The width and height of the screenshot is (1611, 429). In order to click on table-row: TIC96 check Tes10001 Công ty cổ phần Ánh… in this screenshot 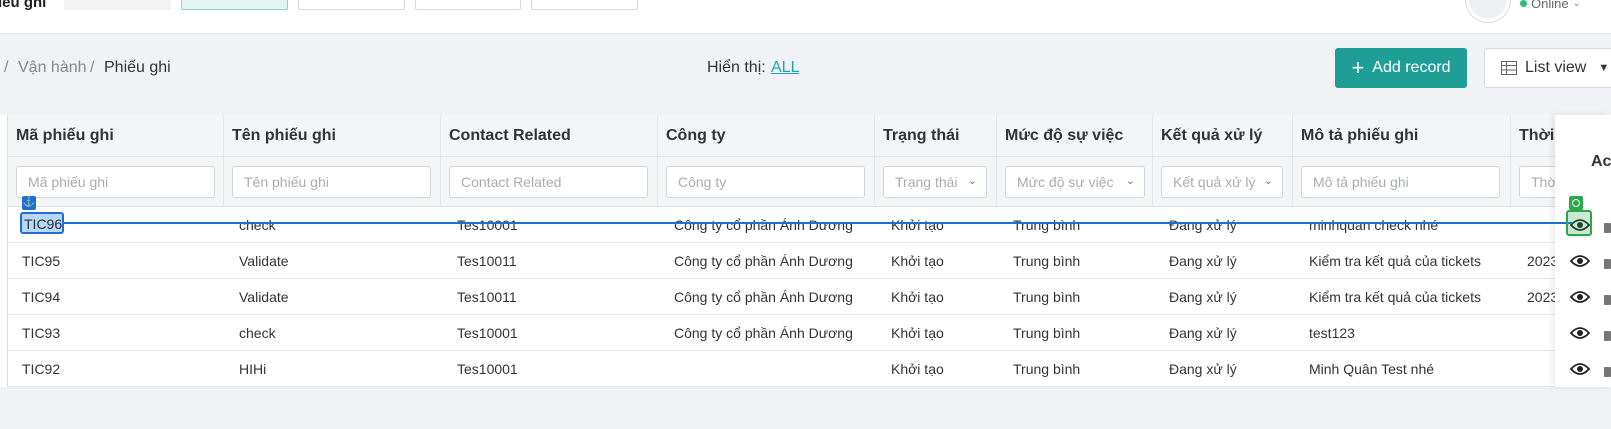, I will do `click(780, 225)`.